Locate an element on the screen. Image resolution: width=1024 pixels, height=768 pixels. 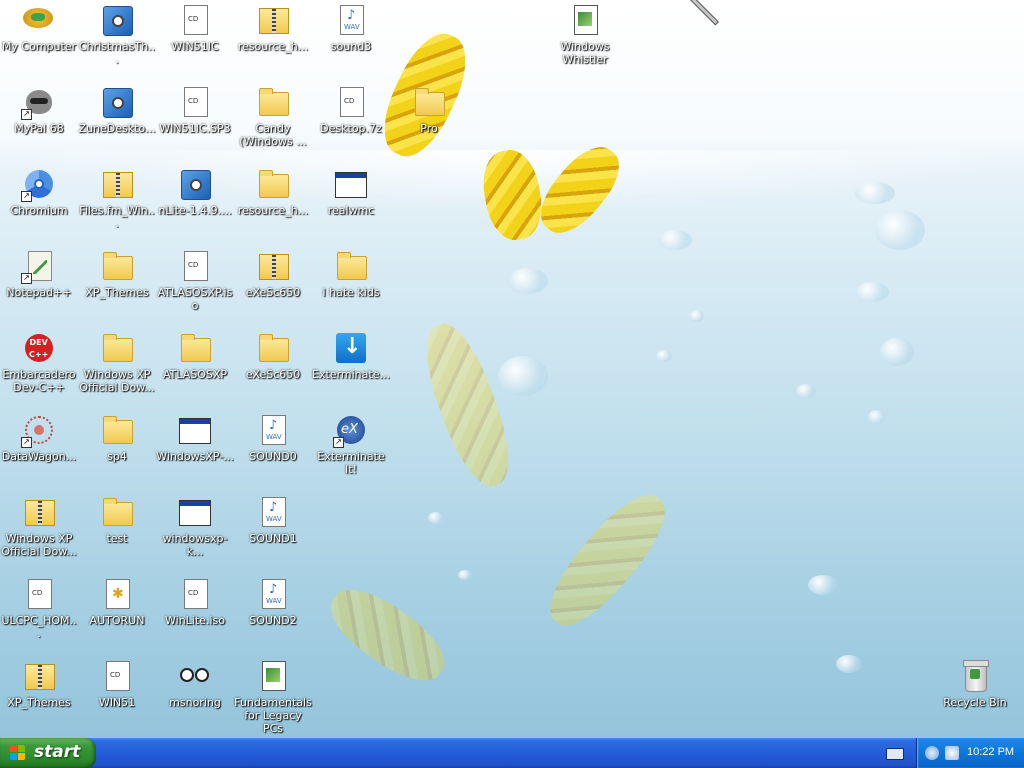
wav-icon is located at coordinates (273, 430).